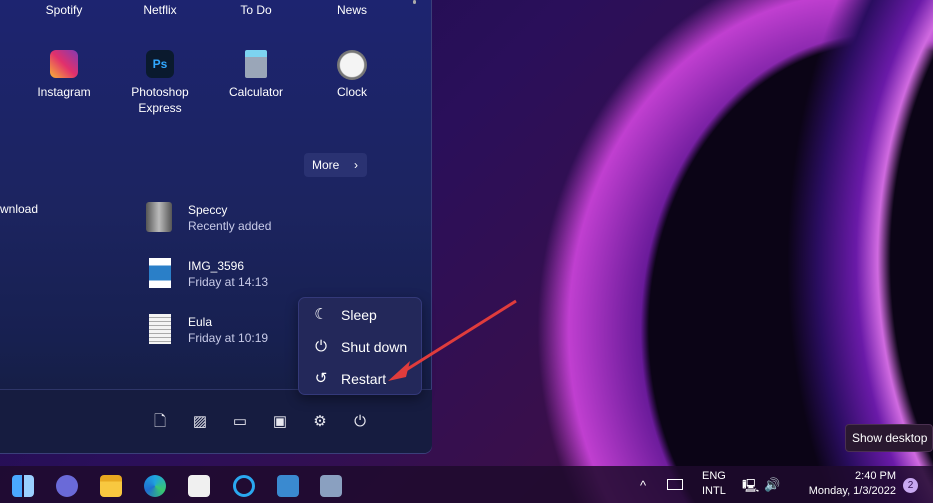 Image resolution: width=933 pixels, height=503 pixels. I want to click on chevron-right-icon: ›, so click(356, 165).